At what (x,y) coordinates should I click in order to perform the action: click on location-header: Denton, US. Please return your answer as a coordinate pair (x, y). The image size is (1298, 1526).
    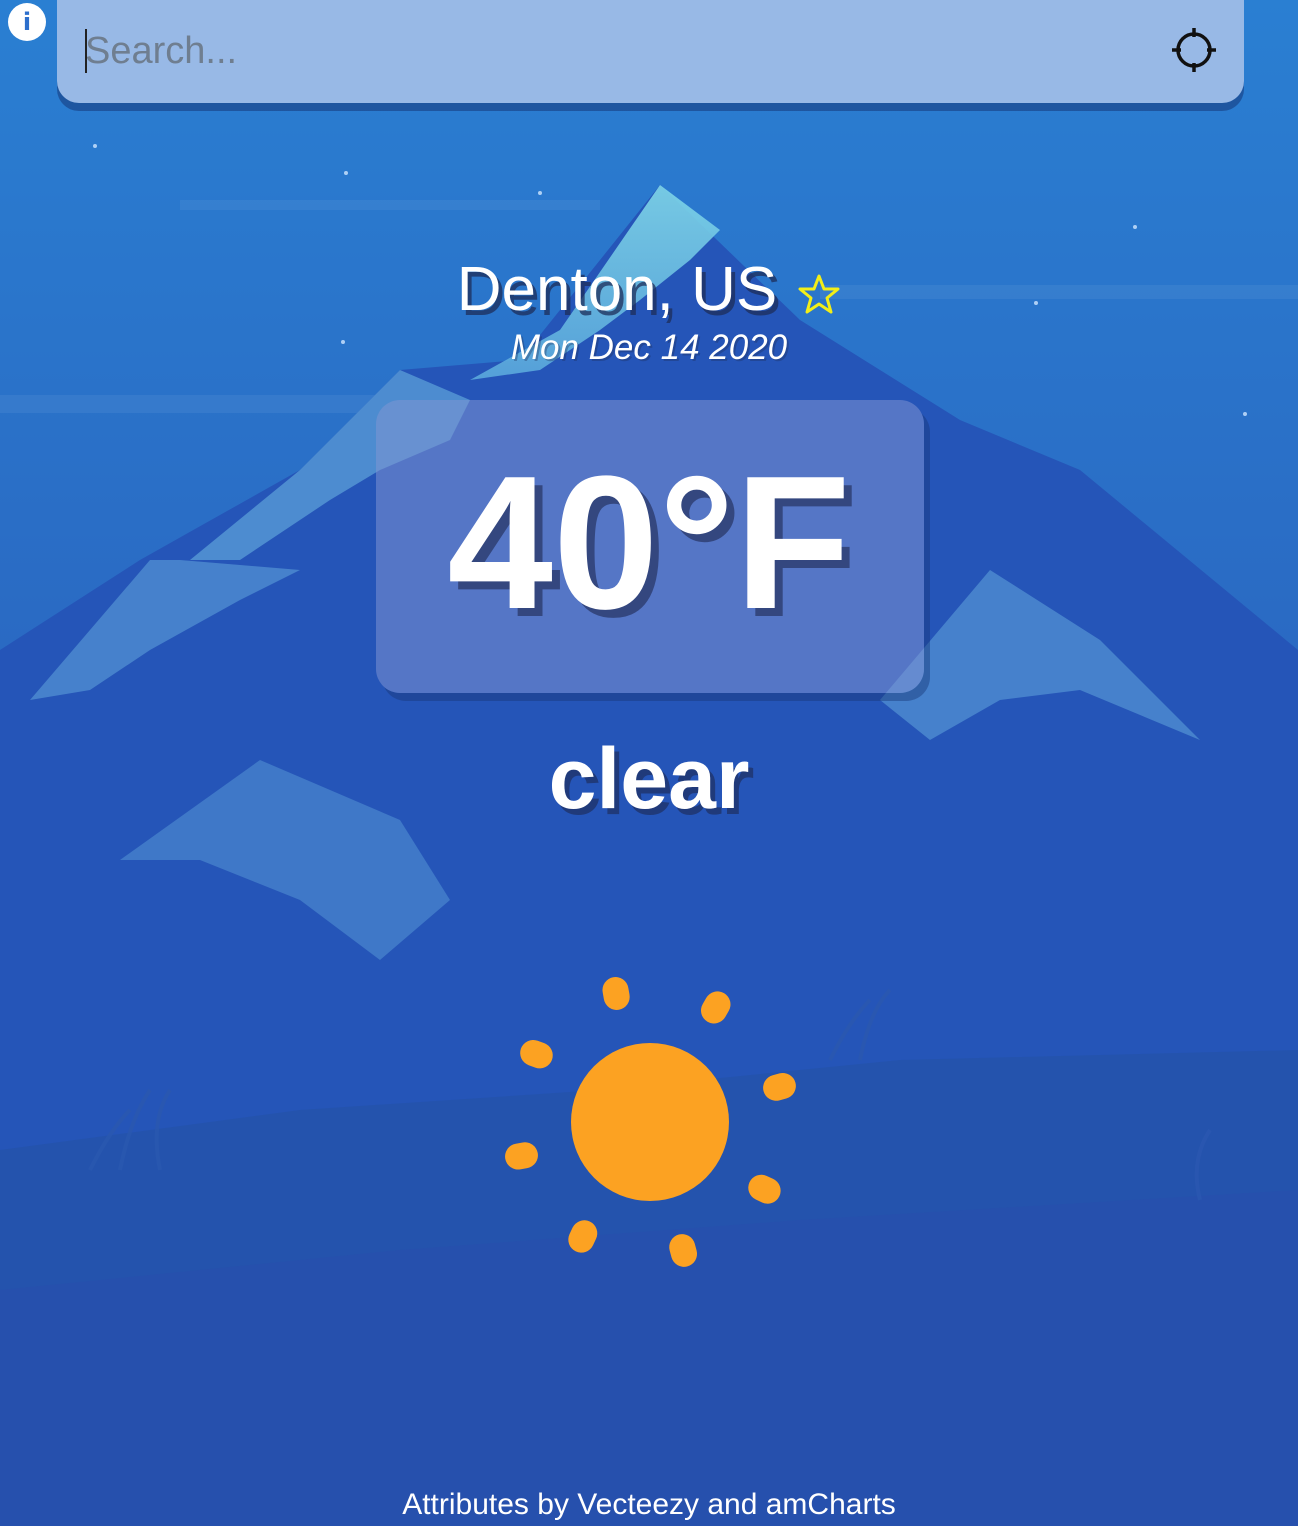
    Looking at the image, I should click on (649, 289).